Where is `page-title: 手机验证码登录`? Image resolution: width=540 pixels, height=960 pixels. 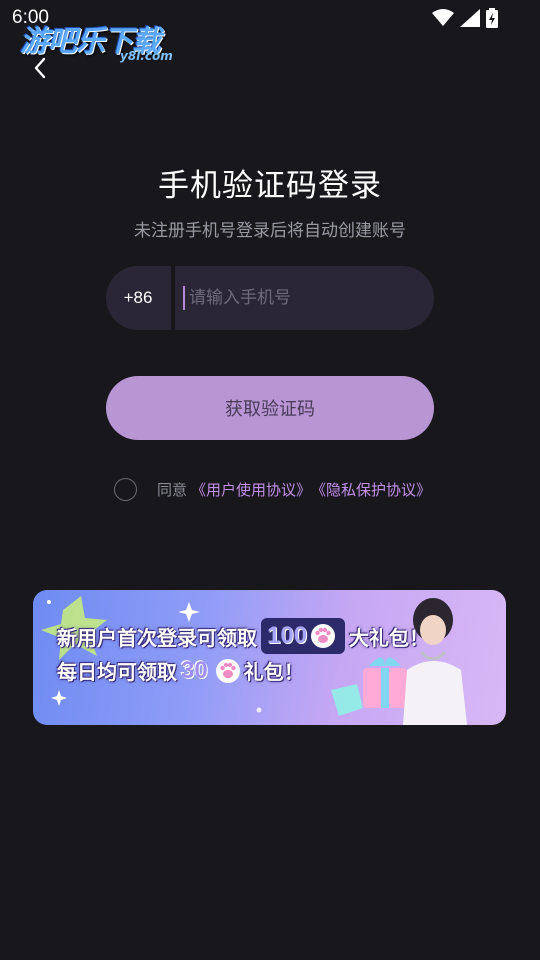
page-title: 手机验证码登录 is located at coordinates (270, 186).